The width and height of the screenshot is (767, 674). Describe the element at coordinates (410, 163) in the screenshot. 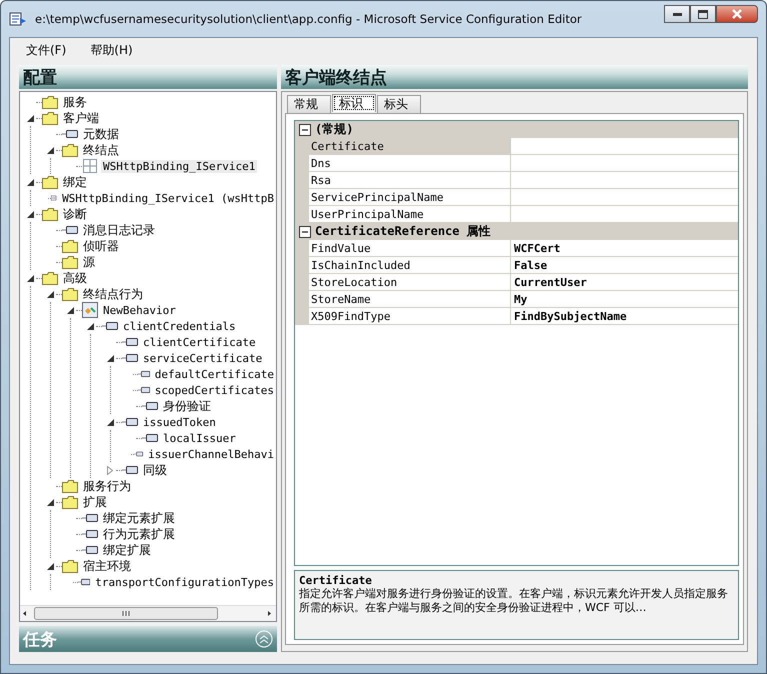

I see `property-name: Dns` at that location.